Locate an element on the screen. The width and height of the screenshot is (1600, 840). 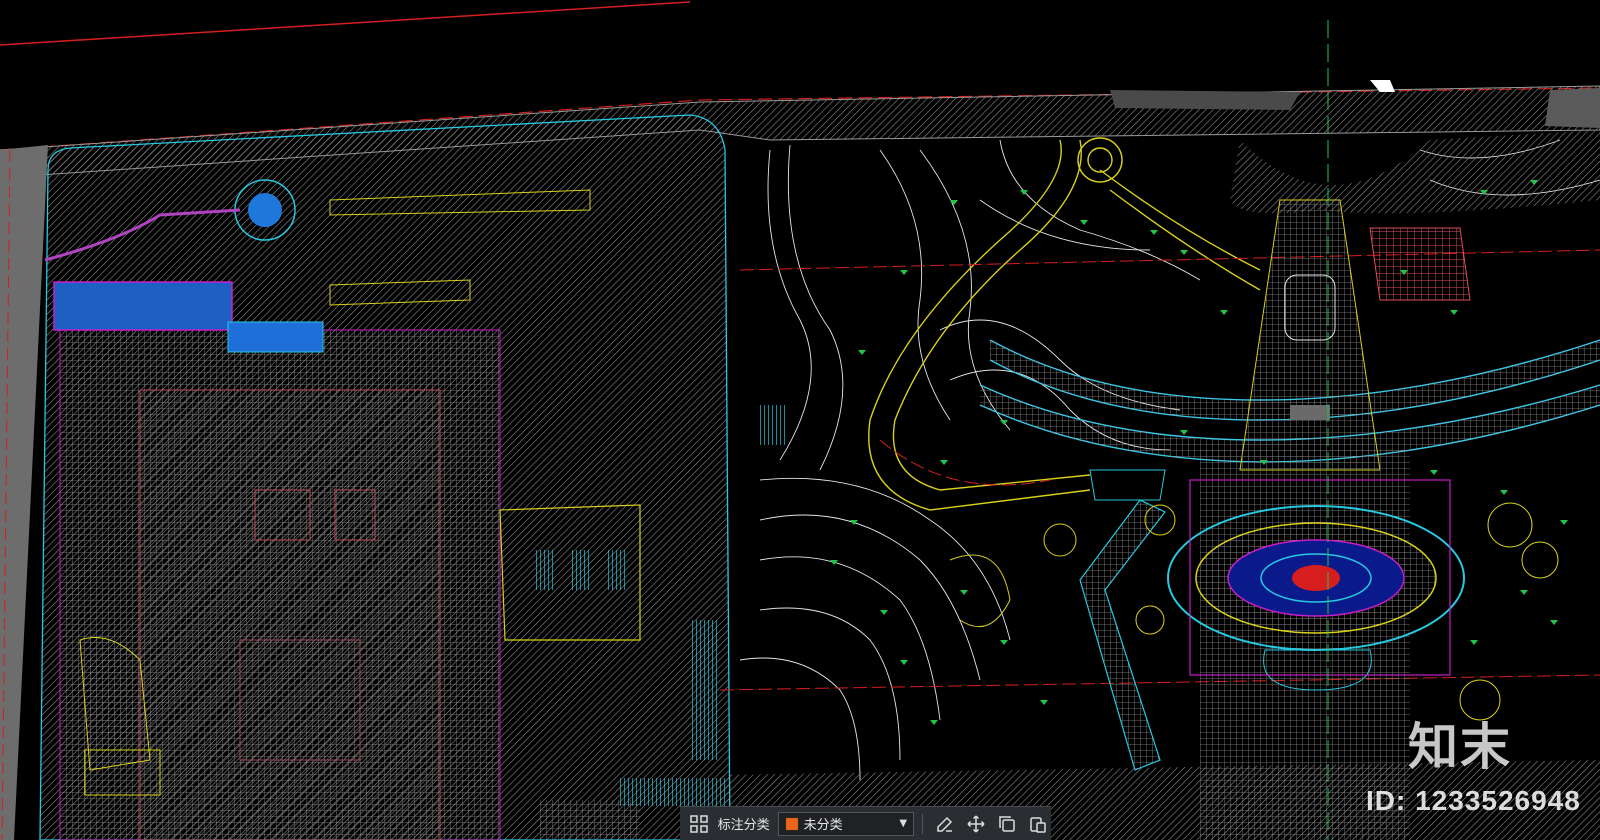
annotation-category-label: 标注分类 is located at coordinates (743, 825).